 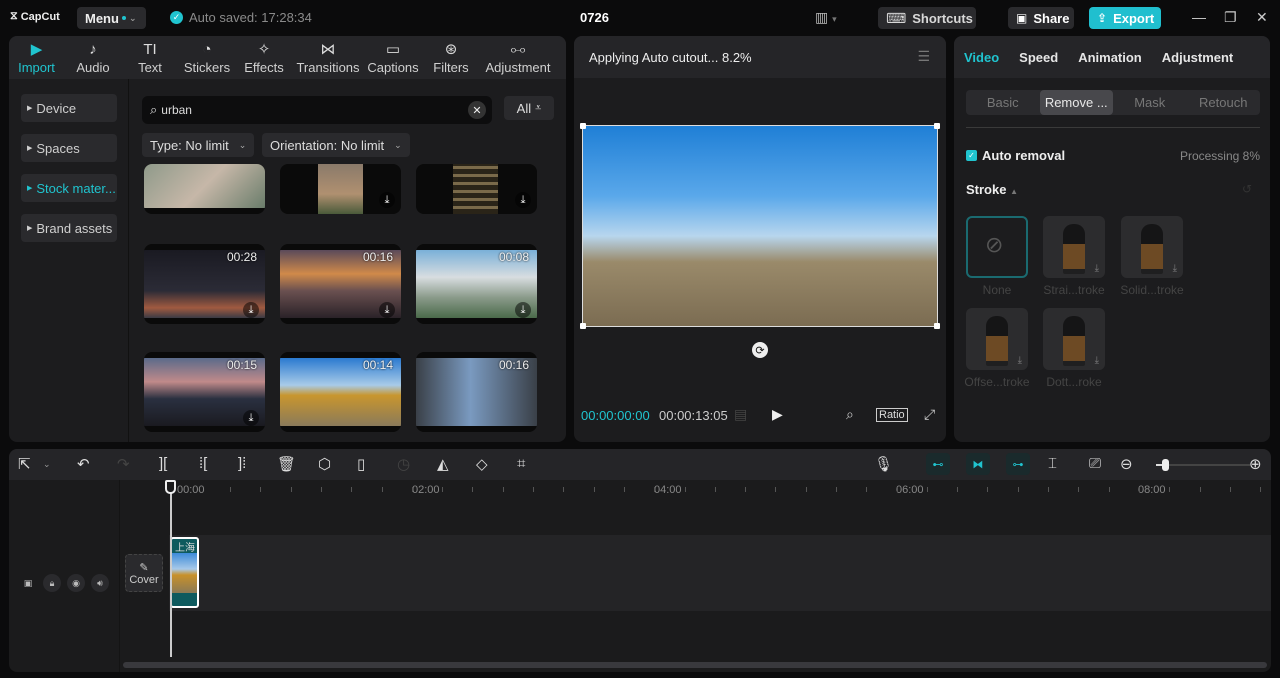 I want to click on video-preview, so click(x=760, y=226).